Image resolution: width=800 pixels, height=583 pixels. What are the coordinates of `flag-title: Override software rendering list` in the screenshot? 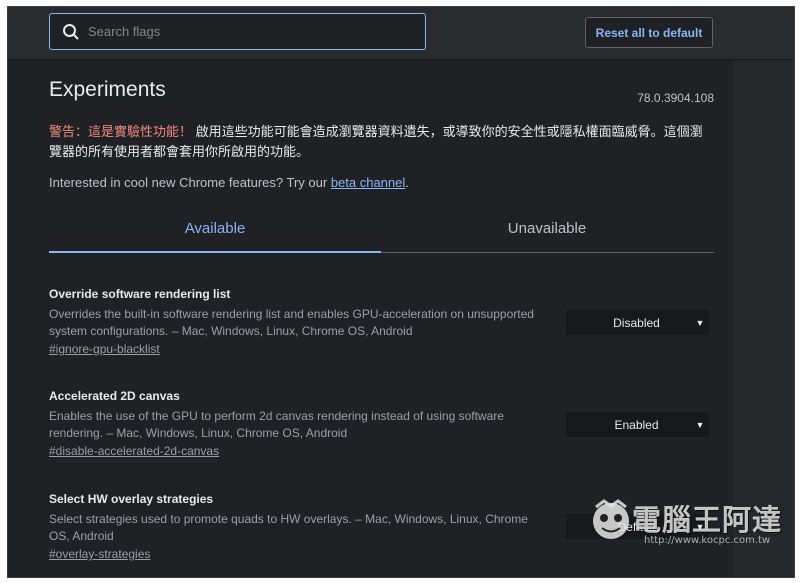 It's located at (140, 294).